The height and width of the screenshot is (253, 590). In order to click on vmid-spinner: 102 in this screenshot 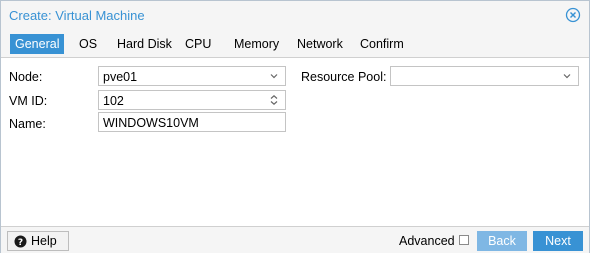, I will do `click(192, 100)`.